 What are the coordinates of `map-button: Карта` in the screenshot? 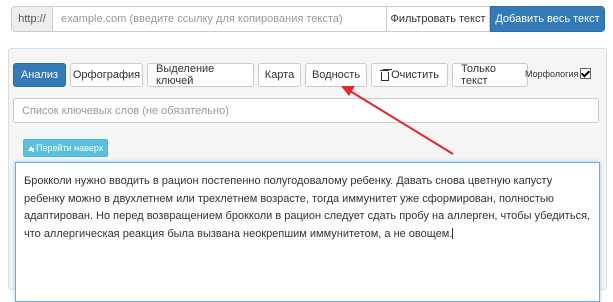 It's located at (279, 75).